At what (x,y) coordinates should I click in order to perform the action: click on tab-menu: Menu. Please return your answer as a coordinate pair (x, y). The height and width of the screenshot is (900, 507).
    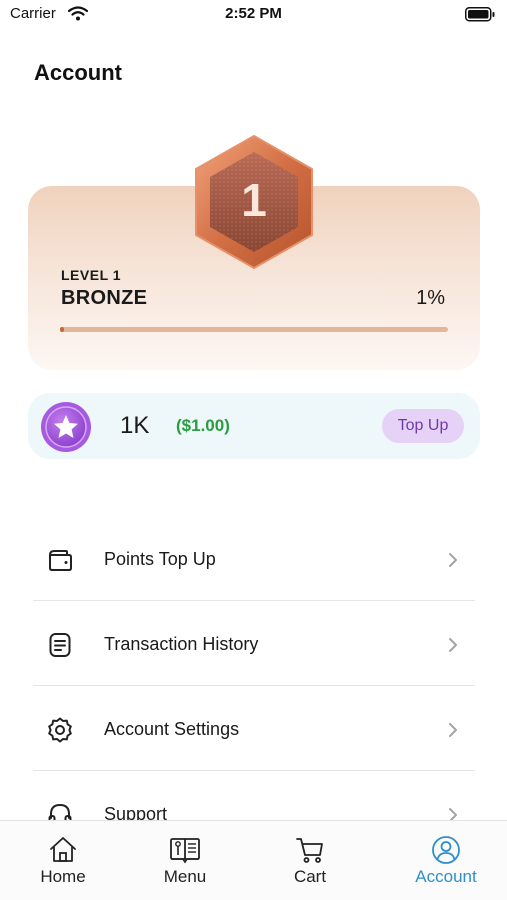
    Looking at the image, I should click on (185, 860).